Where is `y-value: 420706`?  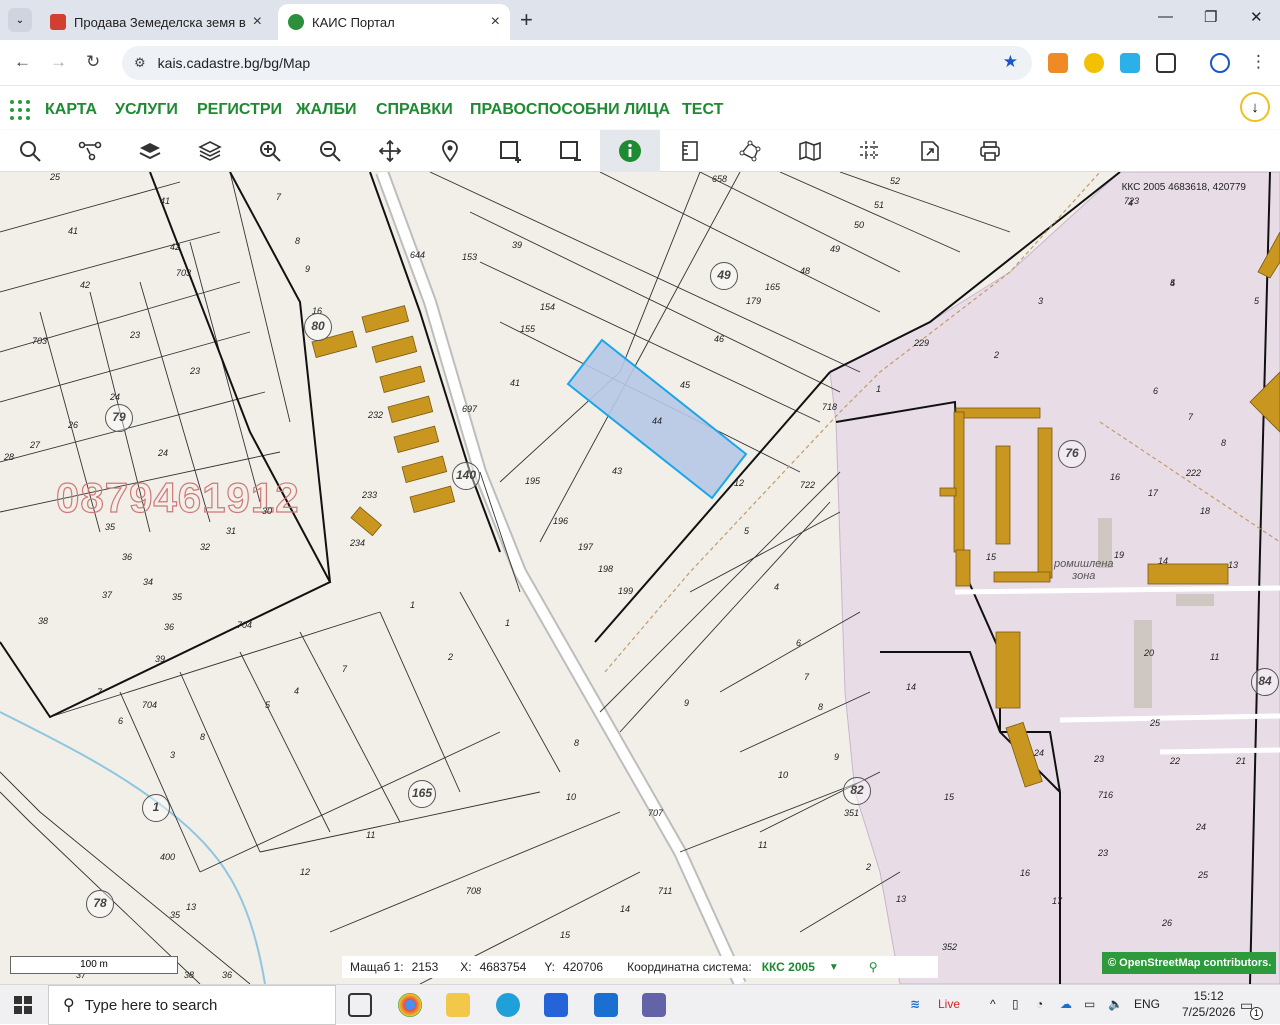 y-value: 420706 is located at coordinates (583, 967).